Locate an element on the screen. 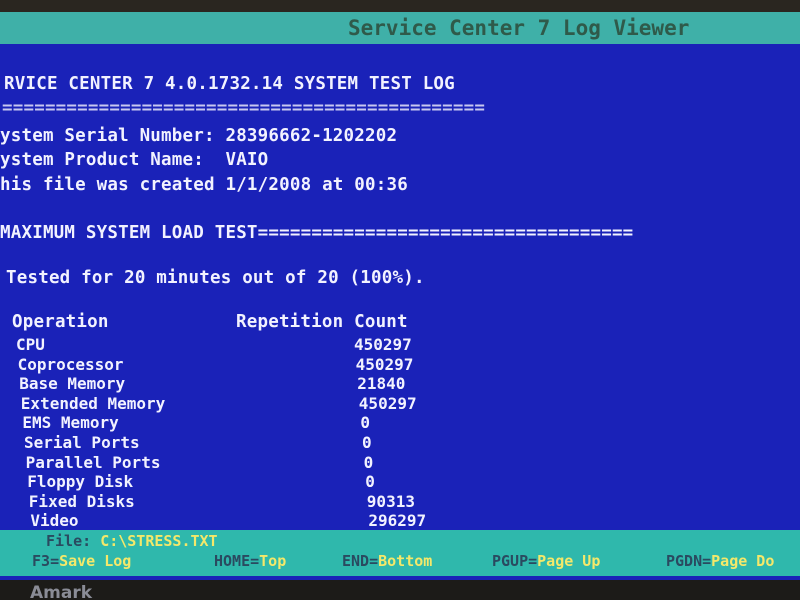 This screenshot has width=800, height=600. column-count: Repetition Count is located at coordinates (322, 322).